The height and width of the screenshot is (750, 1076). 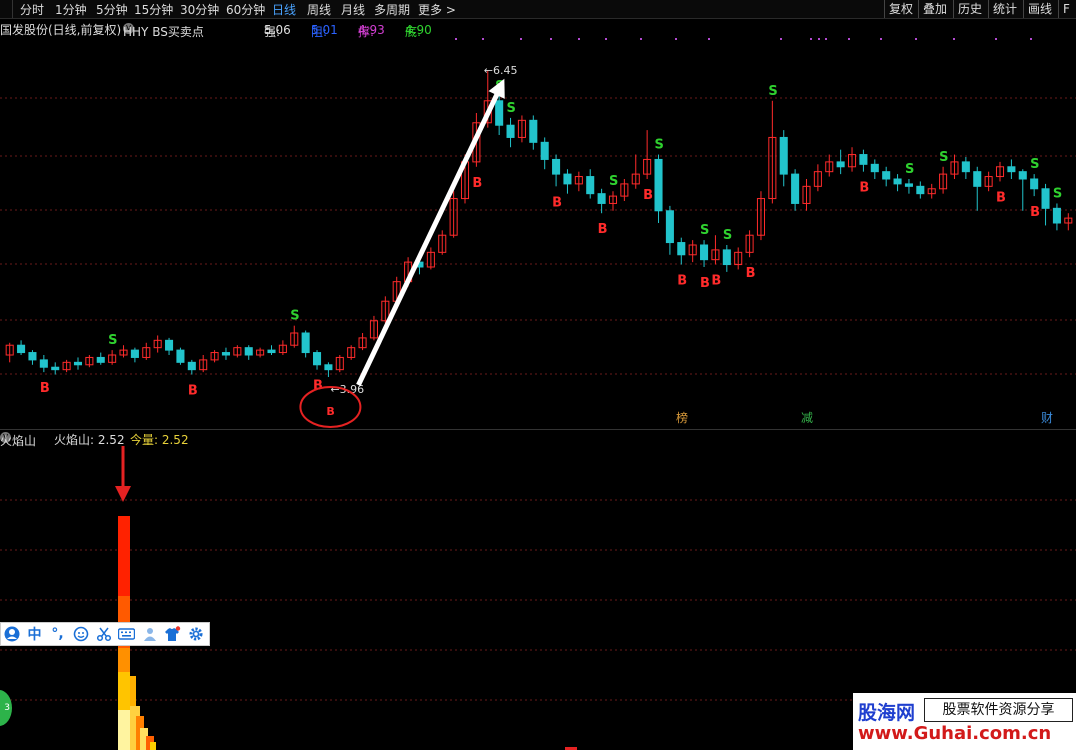 I want to click on tab-timeshare: 分时, so click(x=32, y=9).